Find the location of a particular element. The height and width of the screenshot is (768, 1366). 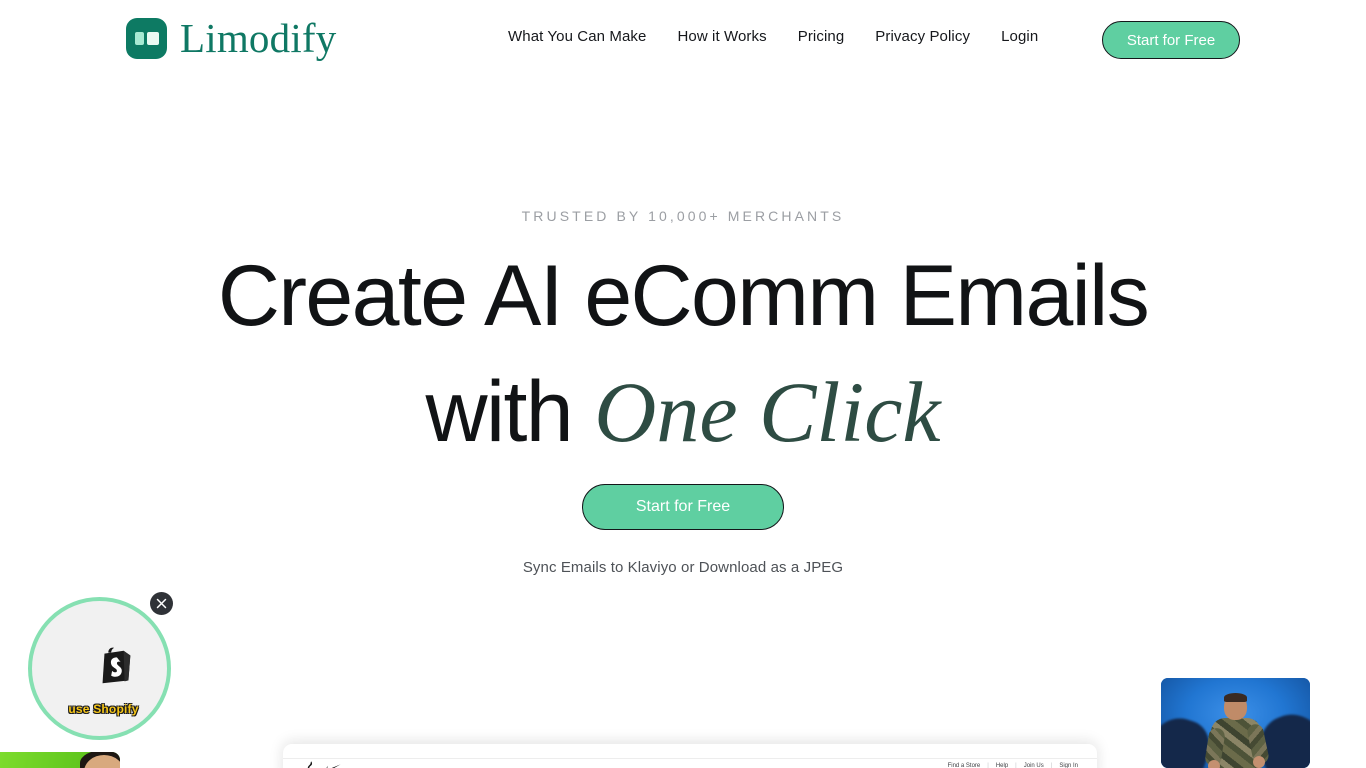

brand-logo: Limodify is located at coordinates (231, 38).